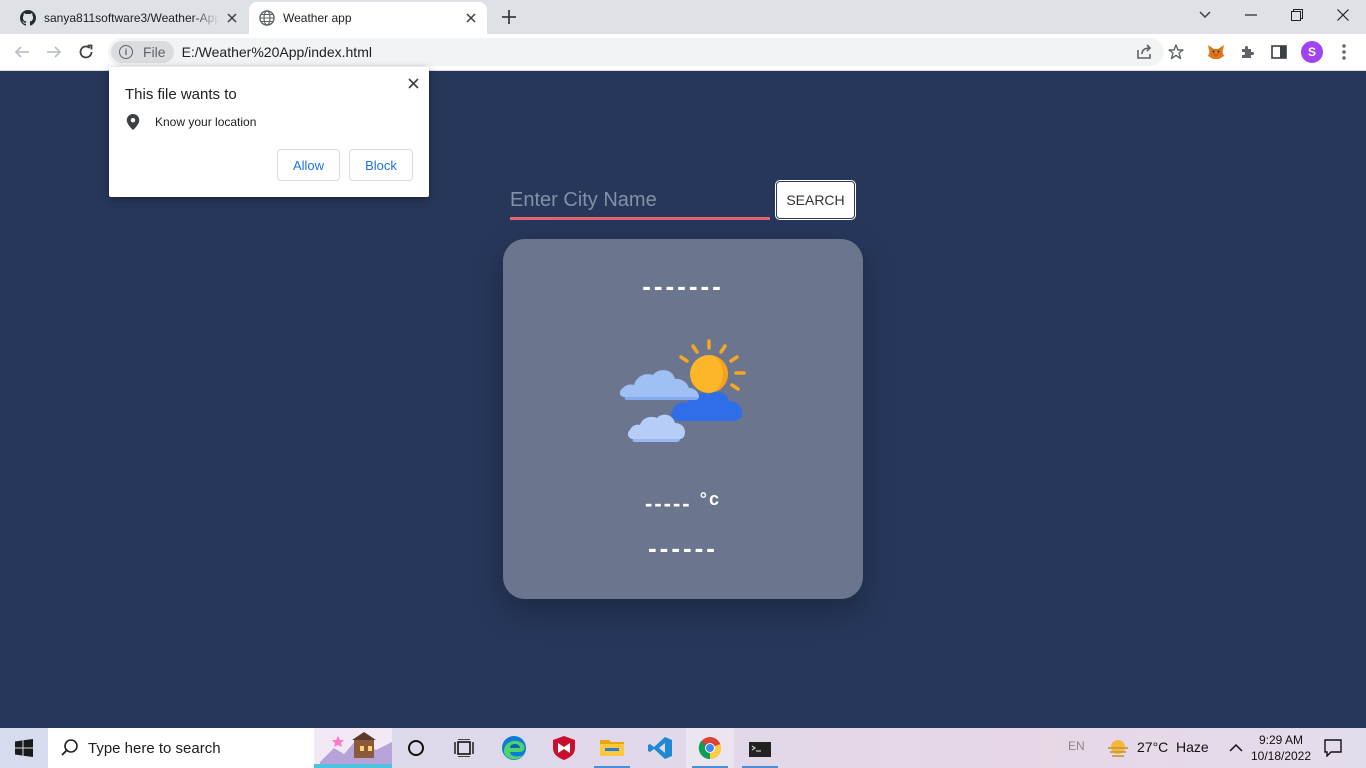 This screenshot has width=1366, height=768. I want to click on forward-arrow-icon, so click(54, 52).